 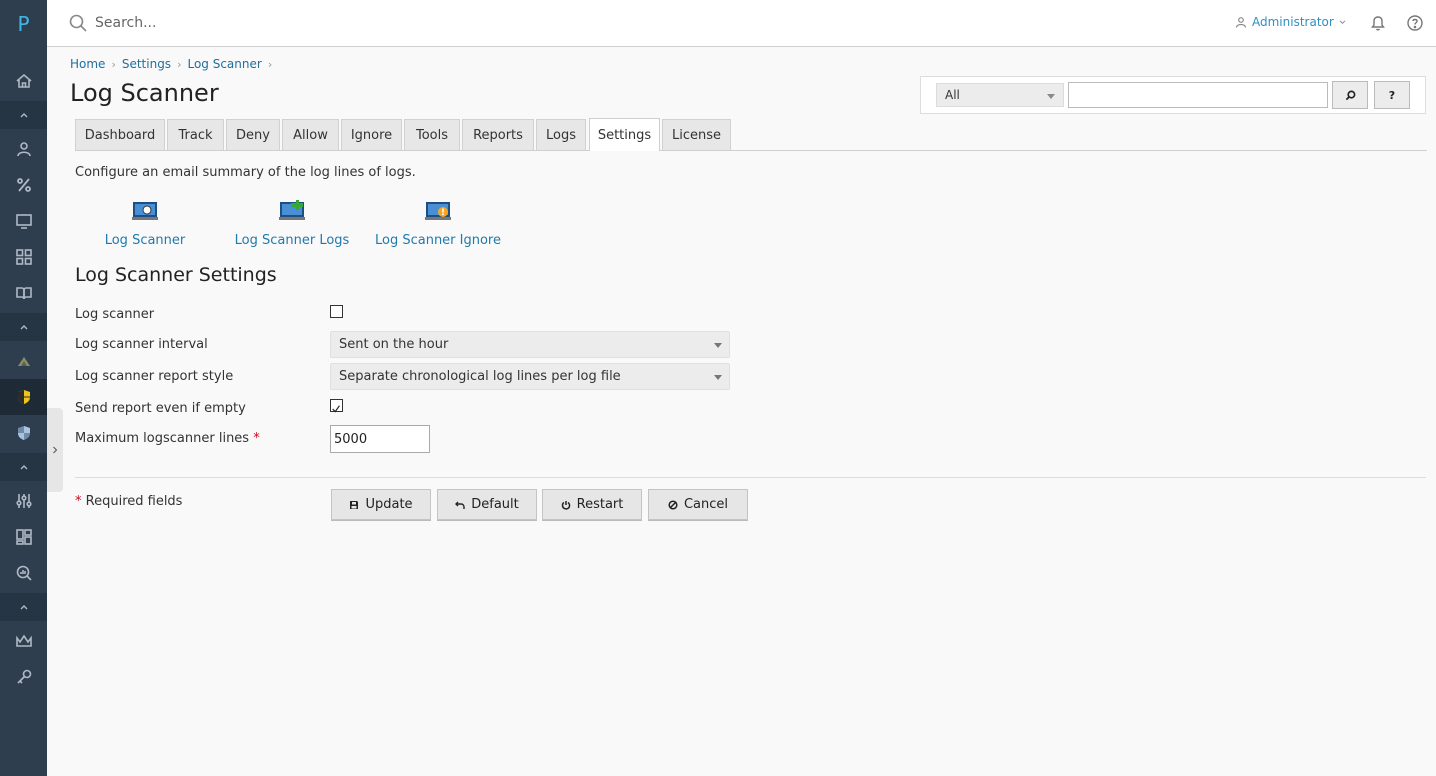 I want to click on sidebar-expand-handle, so click(x=55, y=450).